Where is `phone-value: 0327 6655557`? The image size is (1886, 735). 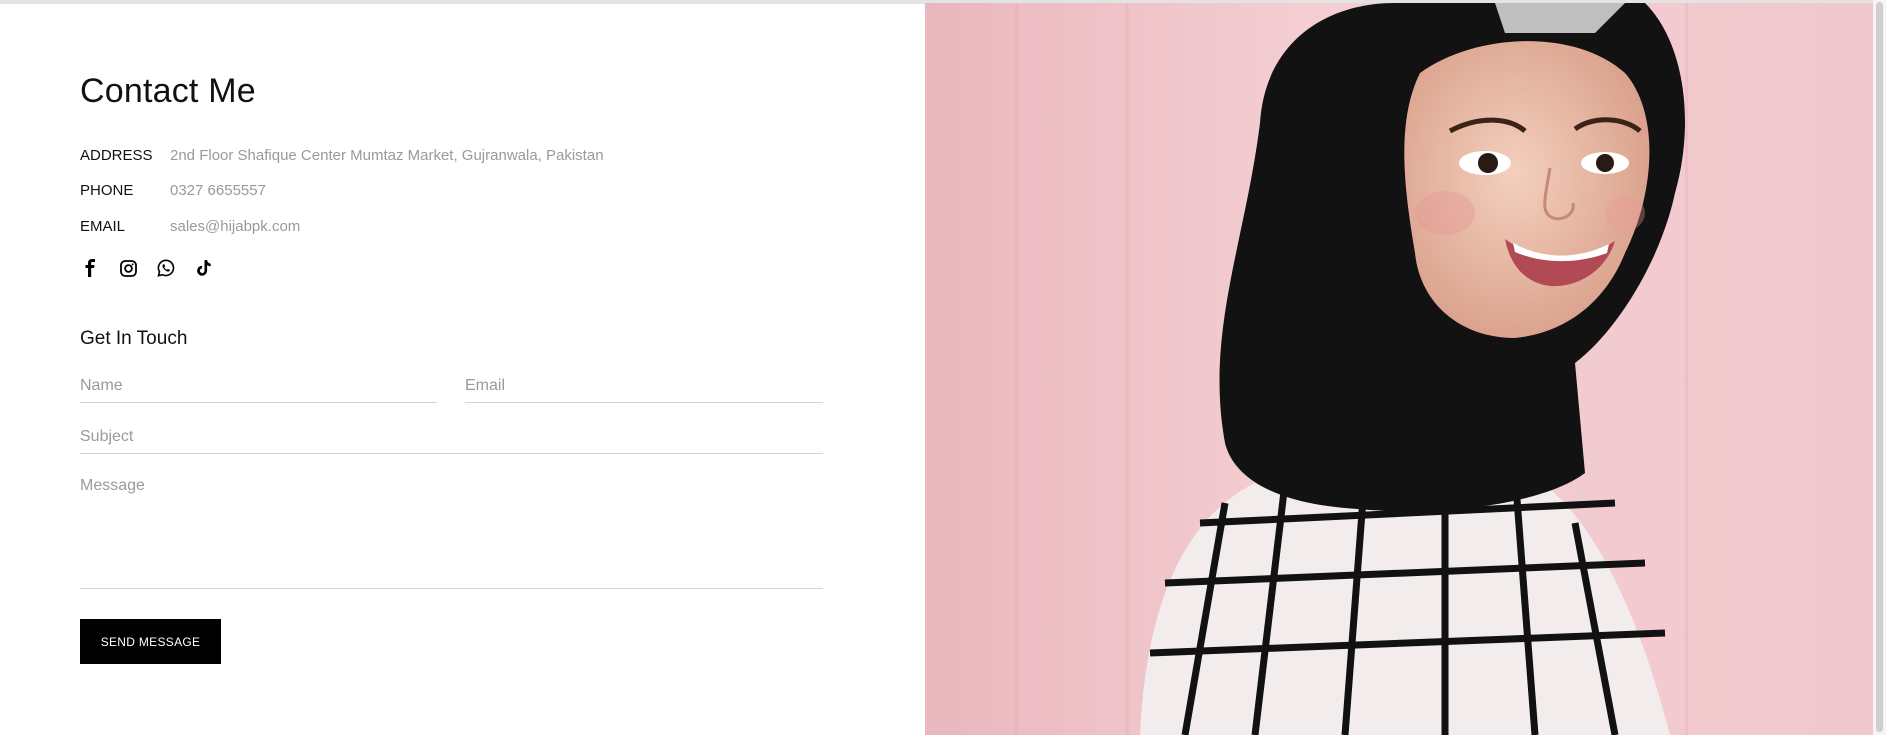 phone-value: 0327 6655557 is located at coordinates (218, 190).